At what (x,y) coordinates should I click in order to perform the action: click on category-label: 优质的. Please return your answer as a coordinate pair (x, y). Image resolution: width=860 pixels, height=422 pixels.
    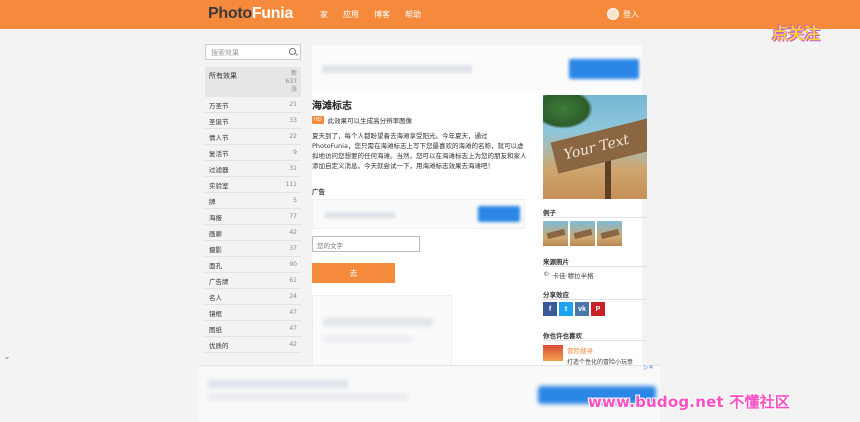
    Looking at the image, I should click on (219, 345).